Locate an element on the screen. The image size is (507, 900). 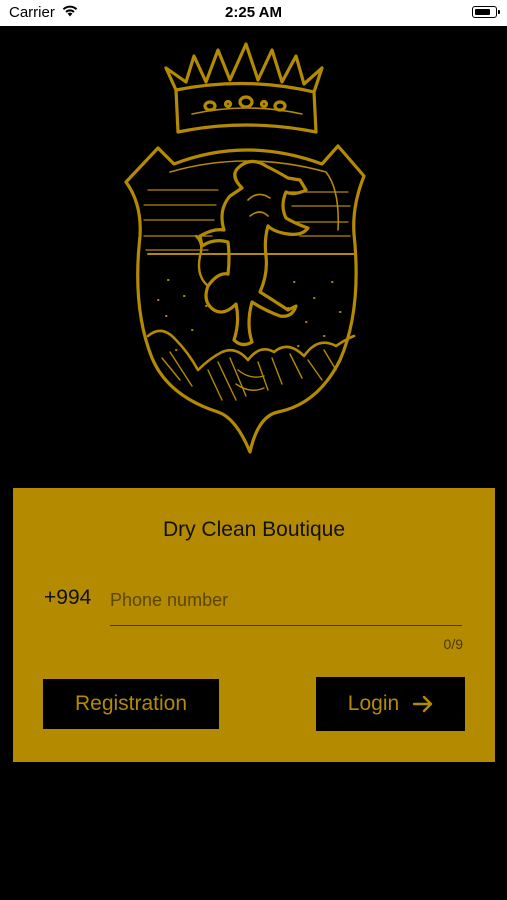
phone-input is located at coordinates (286, 604).